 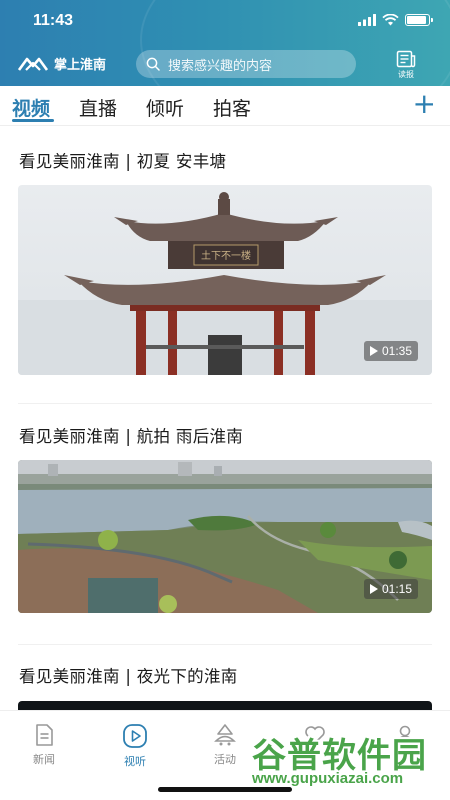 I want to click on newspaper-label: 读报, so click(x=406, y=74).